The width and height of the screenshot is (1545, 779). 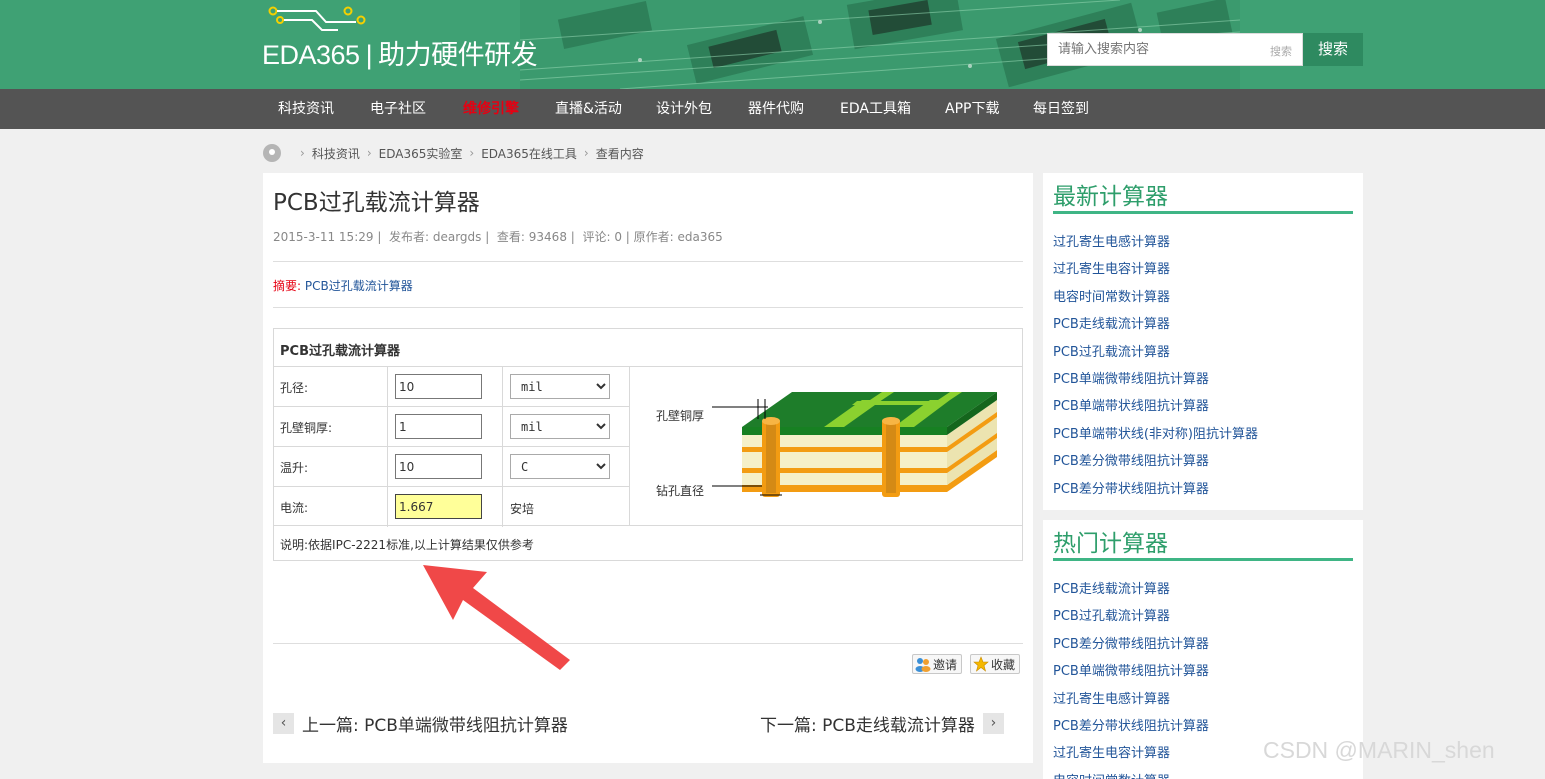 I want to click on calculator-note: 说明:依据IPC-2221标准,以上计算结果仅供参考, so click(x=407, y=545).